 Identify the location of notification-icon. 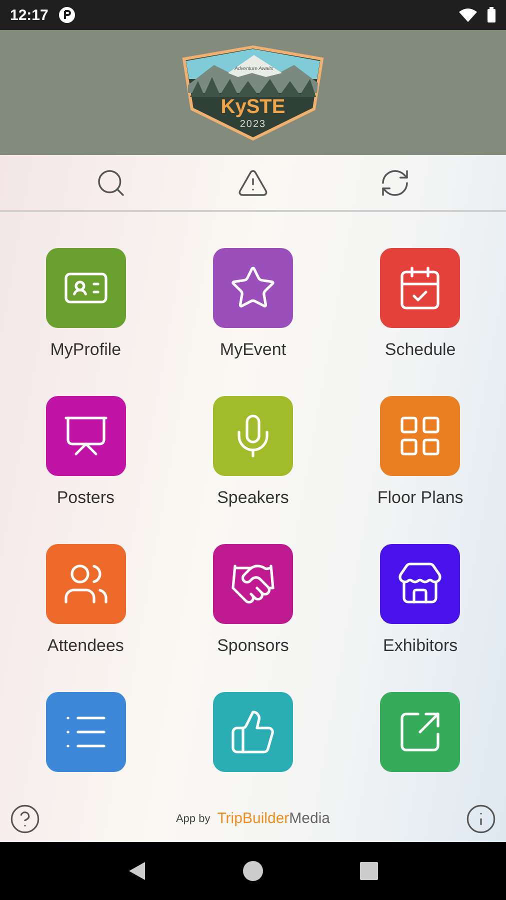
(67, 15).